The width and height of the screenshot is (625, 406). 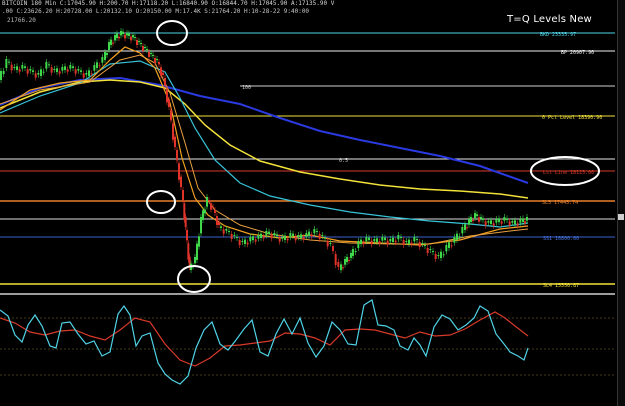 What do you see at coordinates (558, 35) in the screenshot?
I see `level-label: BKD 23335.97` at bounding box center [558, 35].